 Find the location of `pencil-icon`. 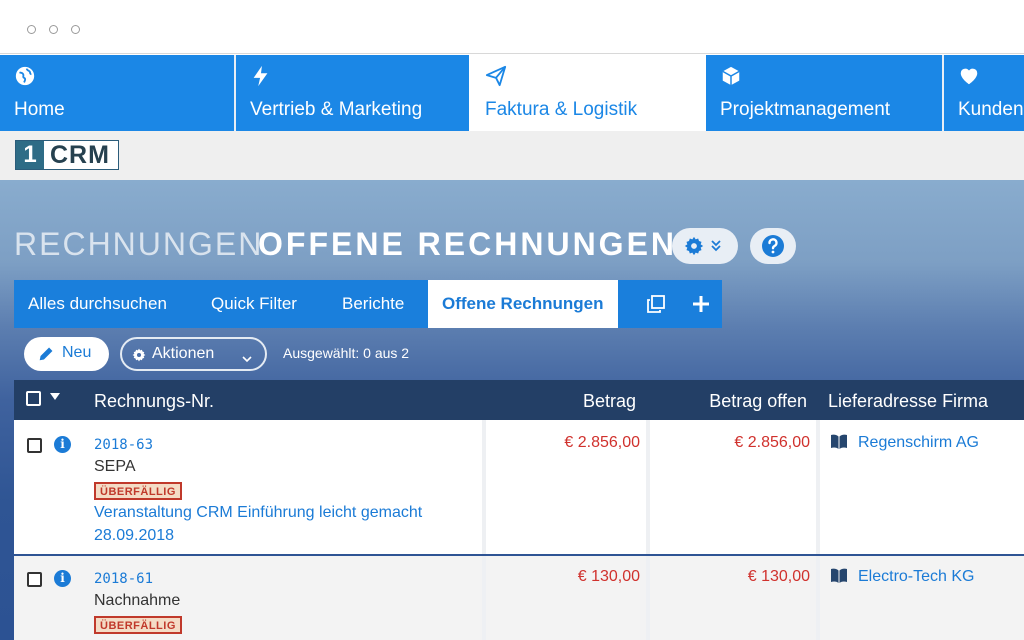

pencil-icon is located at coordinates (46, 354).